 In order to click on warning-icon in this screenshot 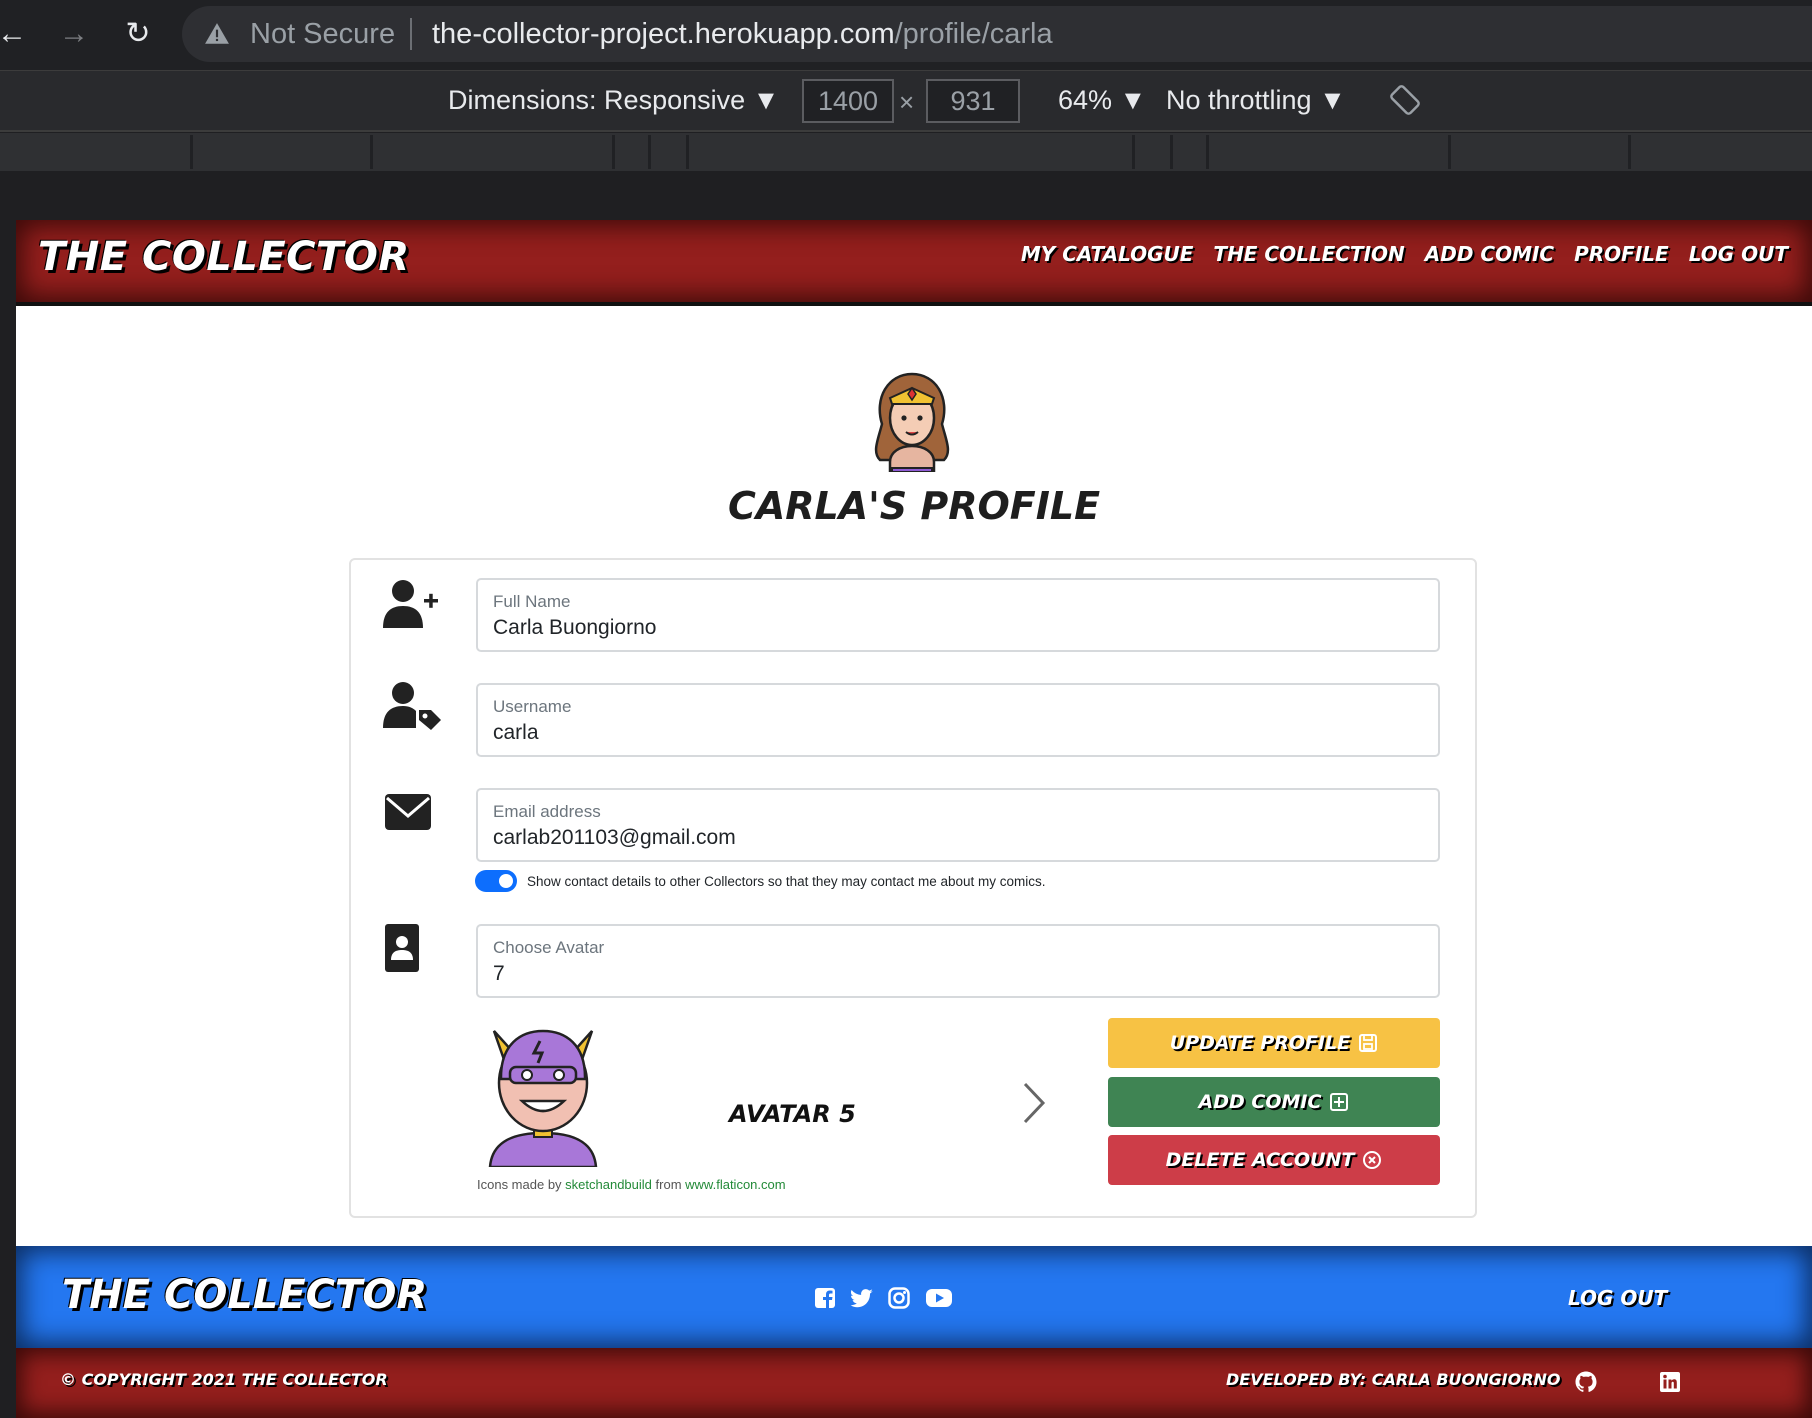, I will do `click(217, 33)`.